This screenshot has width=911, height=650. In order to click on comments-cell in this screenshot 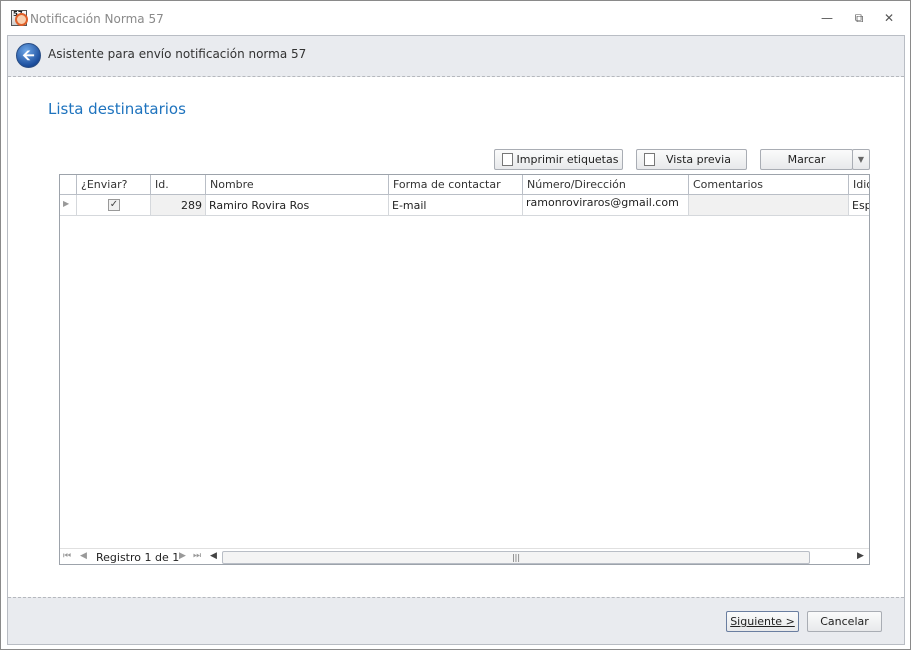, I will do `click(769, 205)`.